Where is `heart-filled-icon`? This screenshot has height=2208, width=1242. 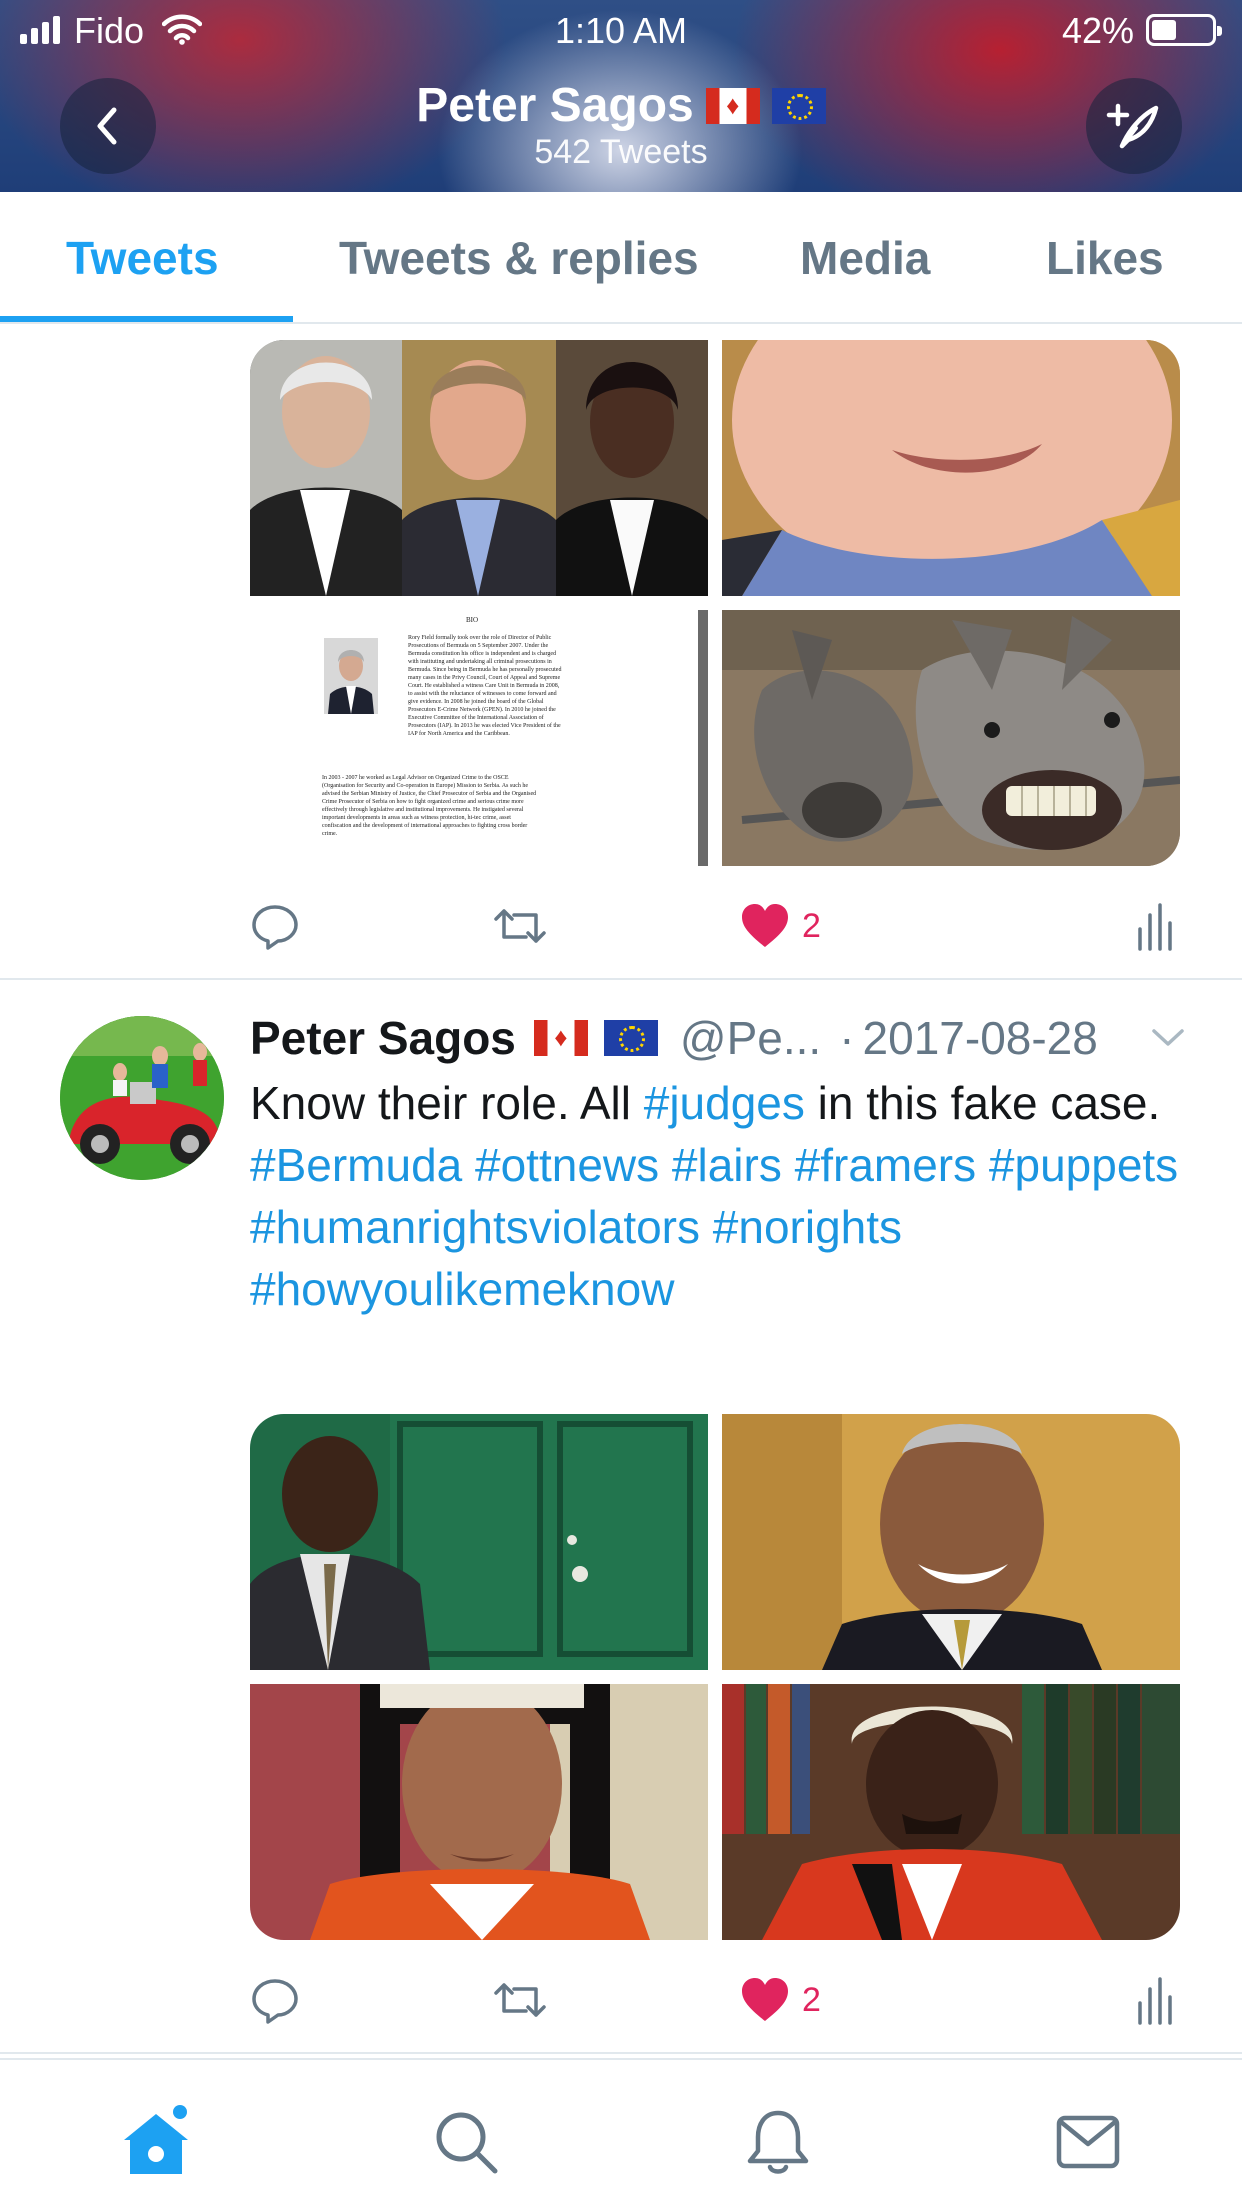
heart-filled-icon is located at coordinates (765, 925).